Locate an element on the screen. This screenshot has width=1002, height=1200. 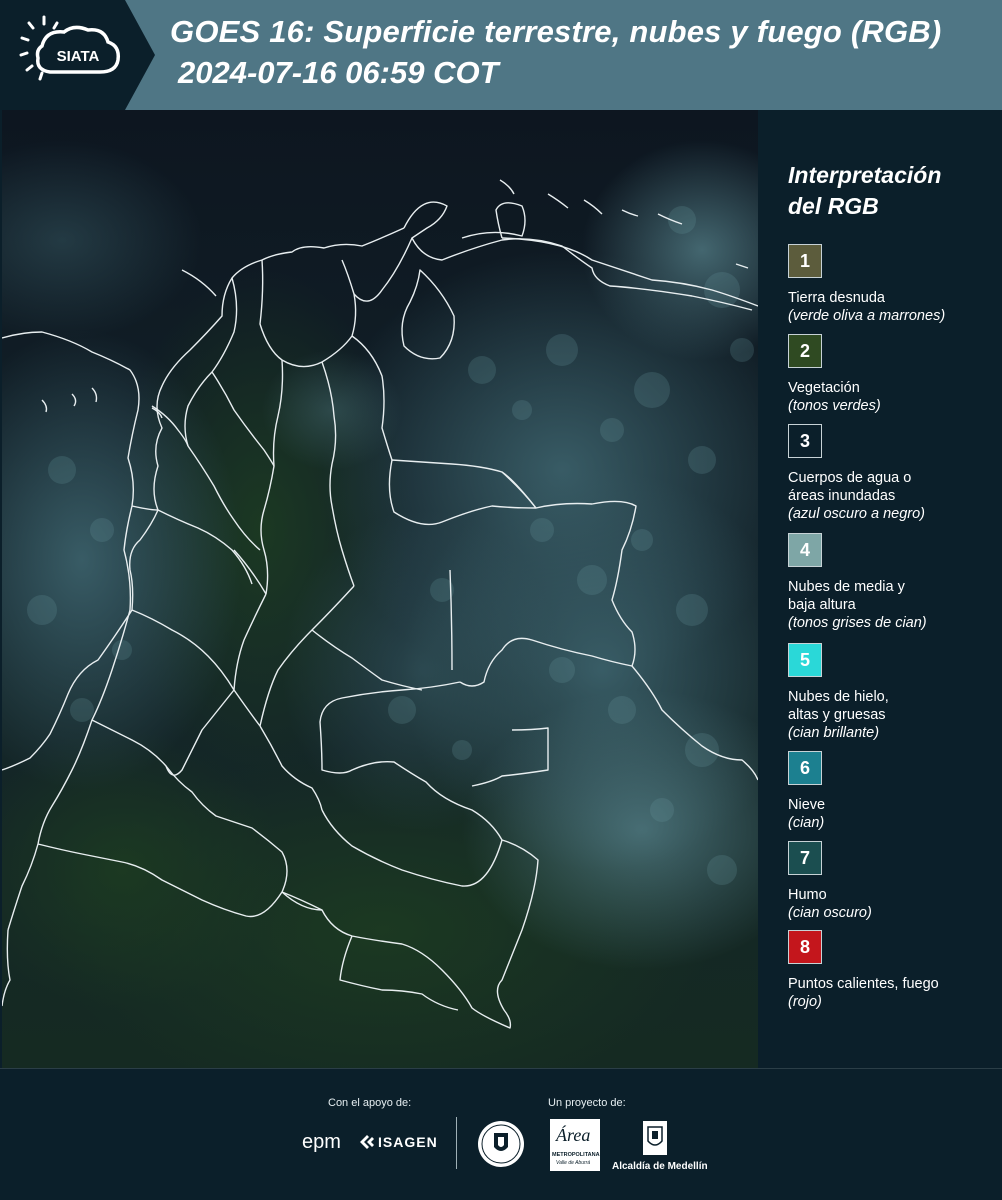
legend-label: Cuerpos de agua o áreas inundadas is located at coordinates (893, 487).